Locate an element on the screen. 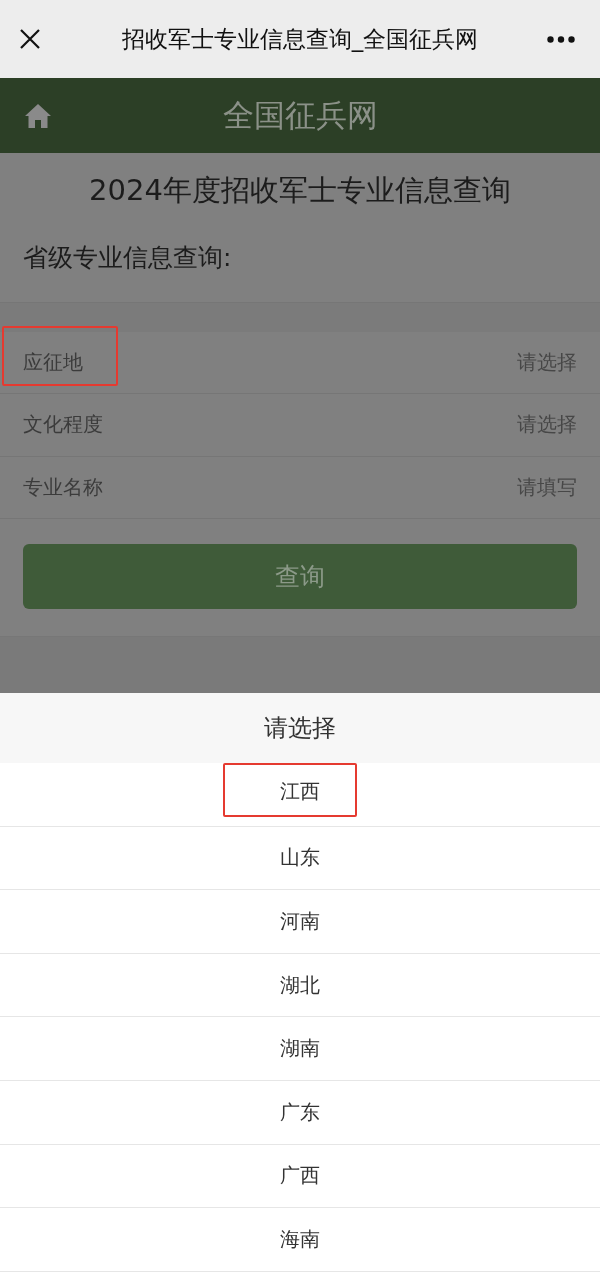 The width and height of the screenshot is (600, 1274). close-button is located at coordinates (30, 39).